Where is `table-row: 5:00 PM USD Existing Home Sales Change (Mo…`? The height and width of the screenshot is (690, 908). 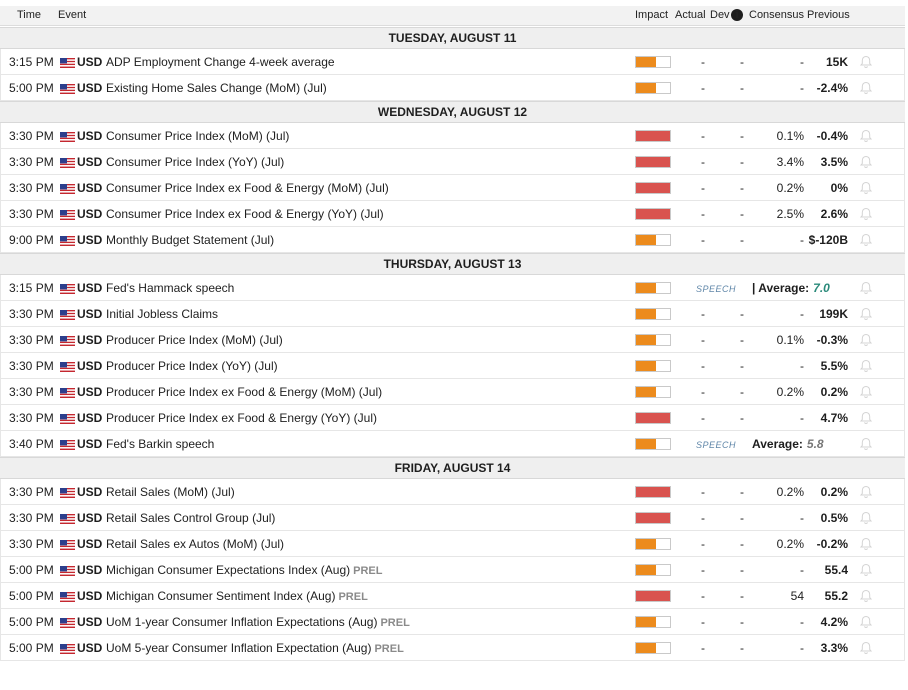
table-row: 5:00 PM USD Existing Home Sales Change (Mo… is located at coordinates (452, 88).